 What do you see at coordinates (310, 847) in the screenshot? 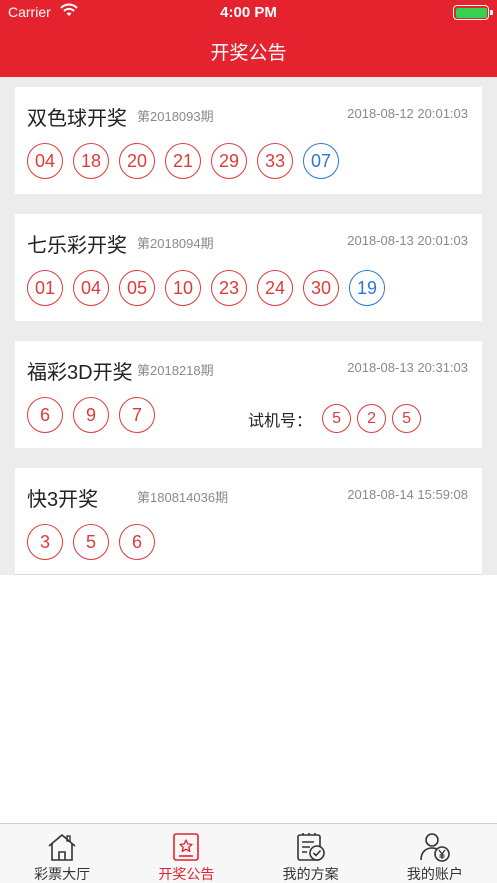
I see `plan-icon` at bounding box center [310, 847].